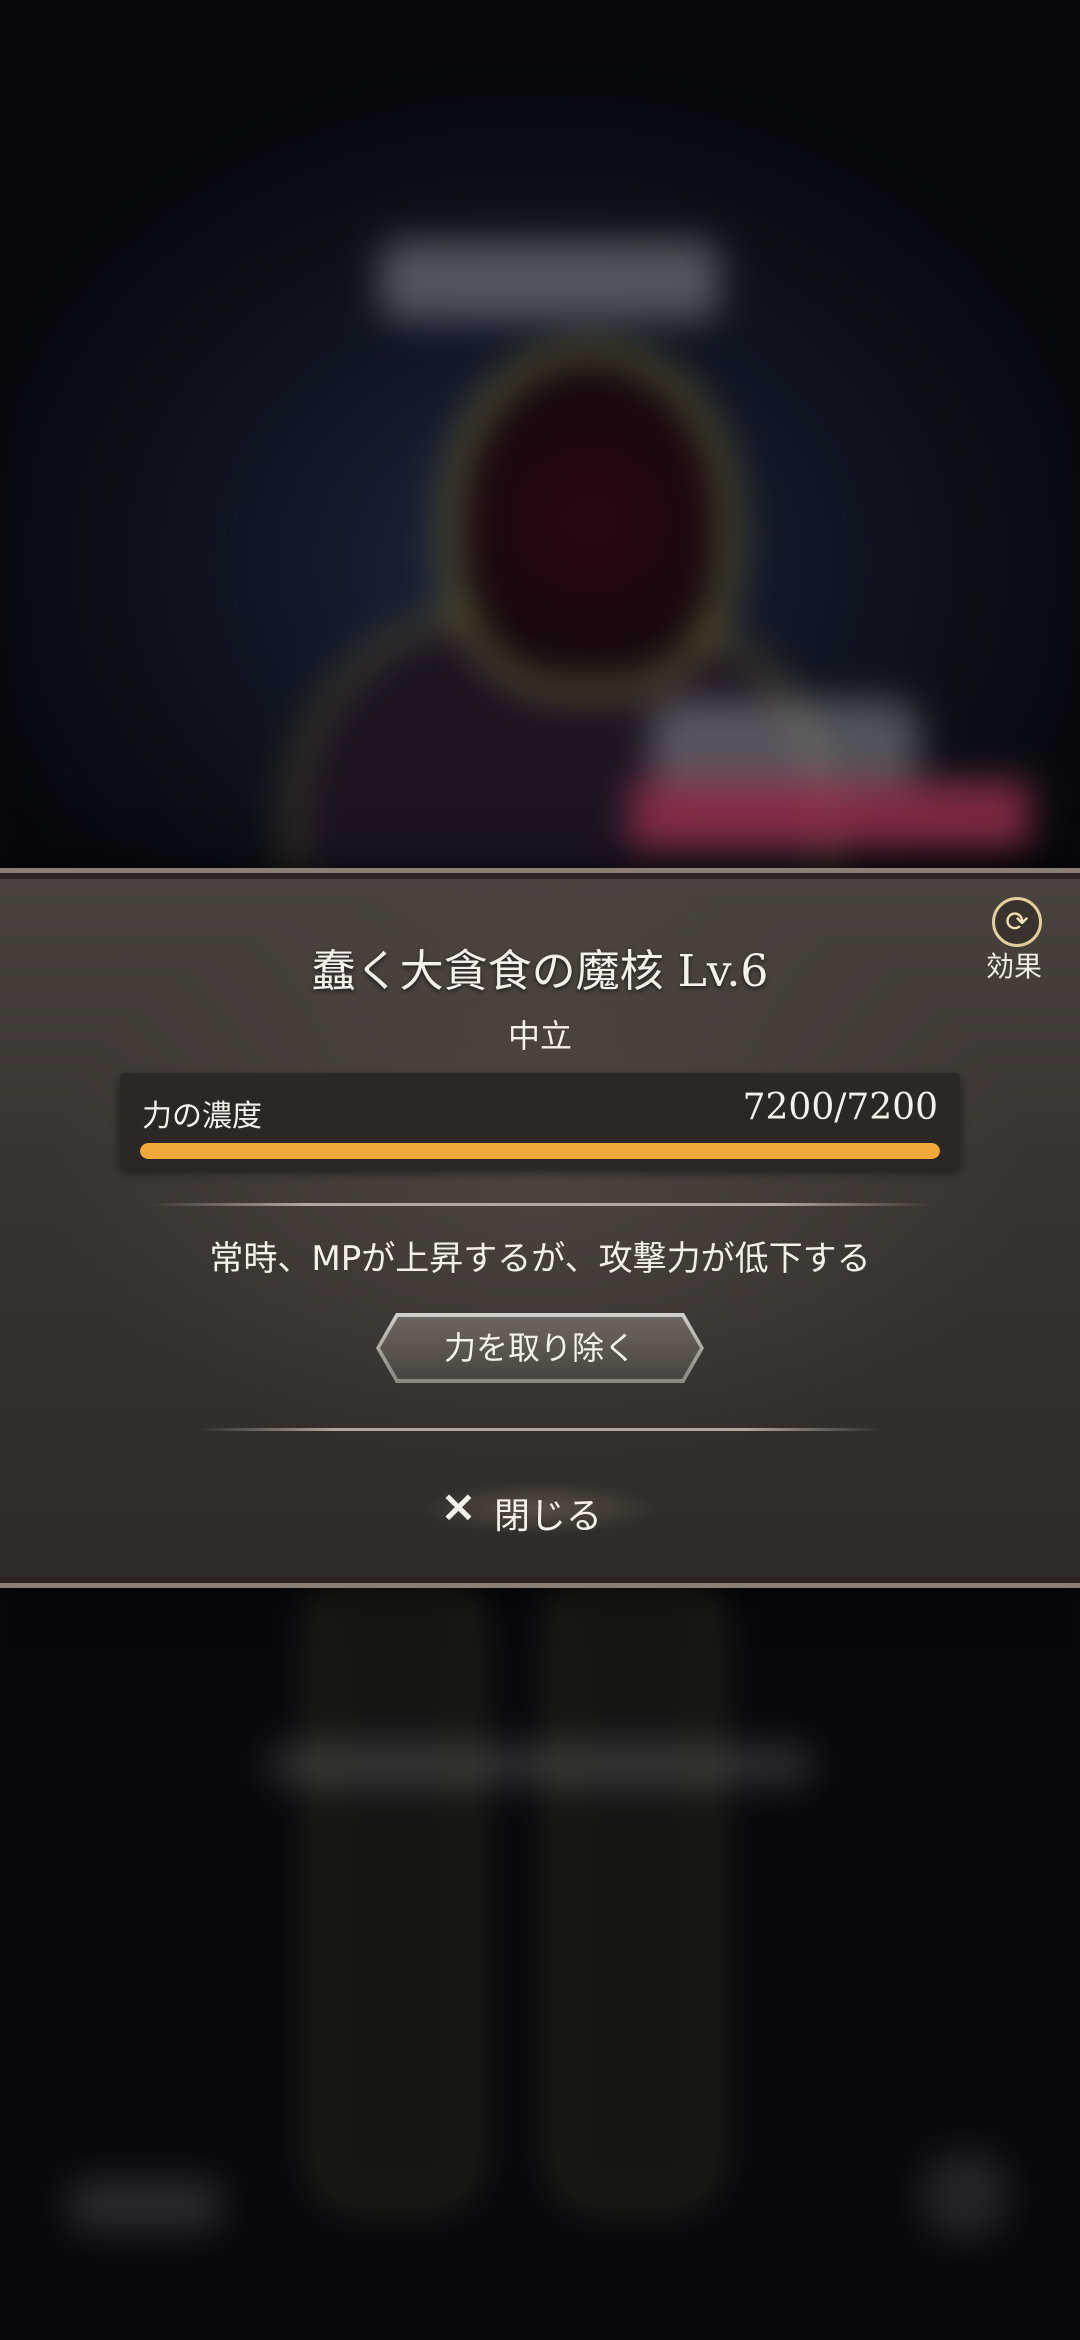 The image size is (1080, 2340). What do you see at coordinates (539, 1036) in the screenshot?
I see `item-alignment: 中立` at bounding box center [539, 1036].